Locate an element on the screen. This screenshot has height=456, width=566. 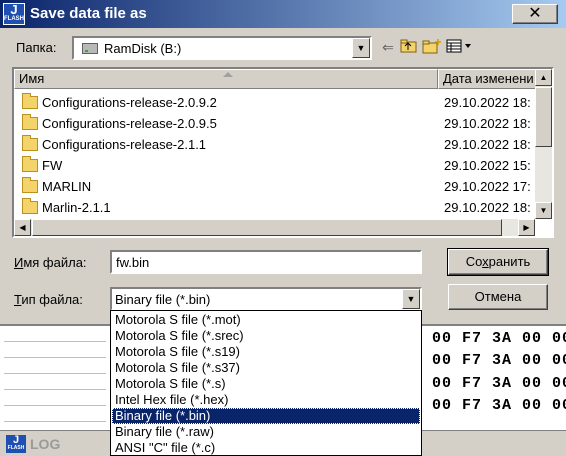
background-grid is located at coordinates (55, 379).